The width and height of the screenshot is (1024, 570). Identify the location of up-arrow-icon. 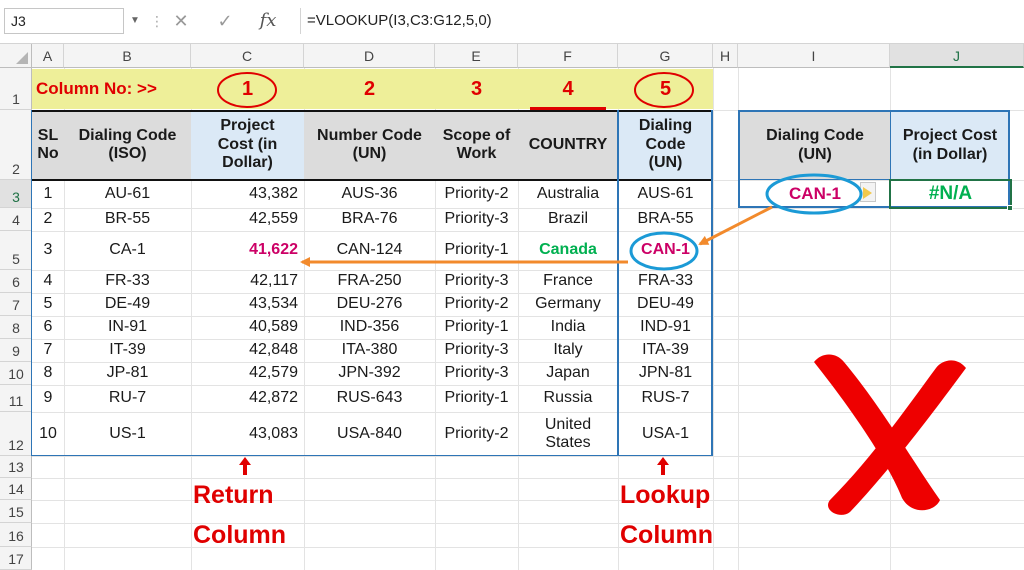
(454, 466).